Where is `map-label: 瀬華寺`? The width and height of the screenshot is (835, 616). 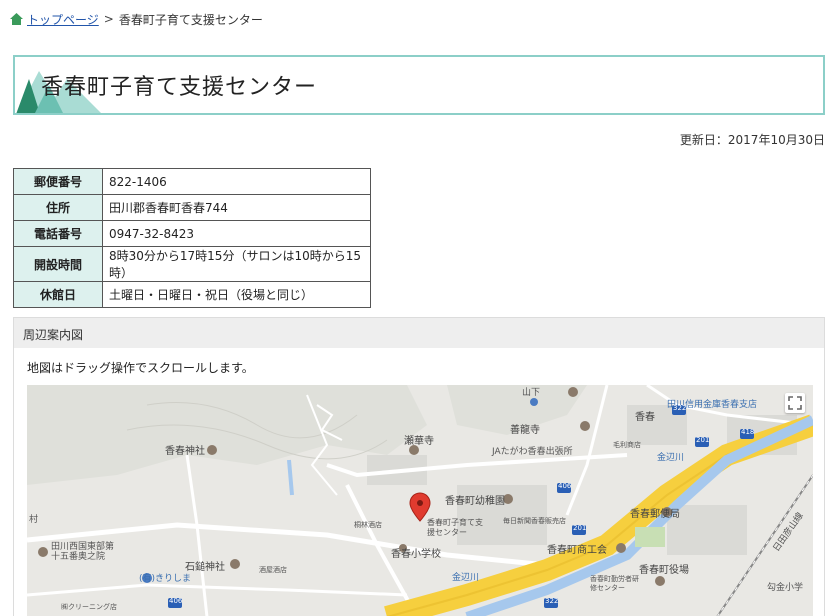
map-label: 瀬華寺 is located at coordinates (419, 441).